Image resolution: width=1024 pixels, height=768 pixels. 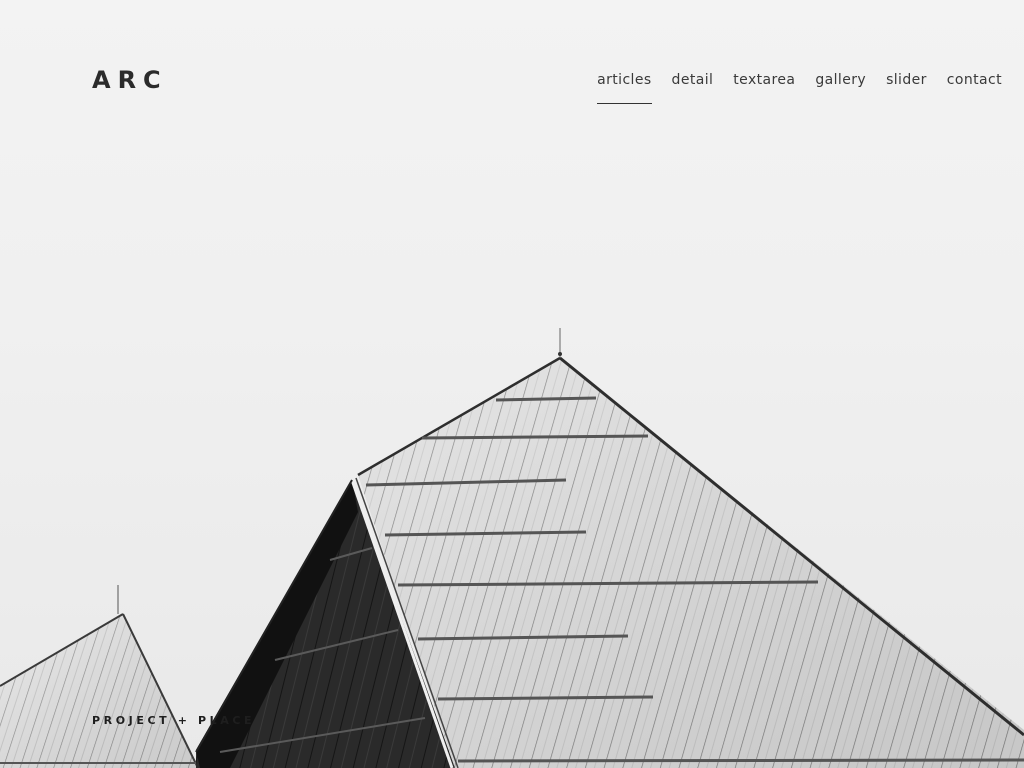 What do you see at coordinates (624, 87) in the screenshot?
I see `nav-item-articles: articles` at bounding box center [624, 87].